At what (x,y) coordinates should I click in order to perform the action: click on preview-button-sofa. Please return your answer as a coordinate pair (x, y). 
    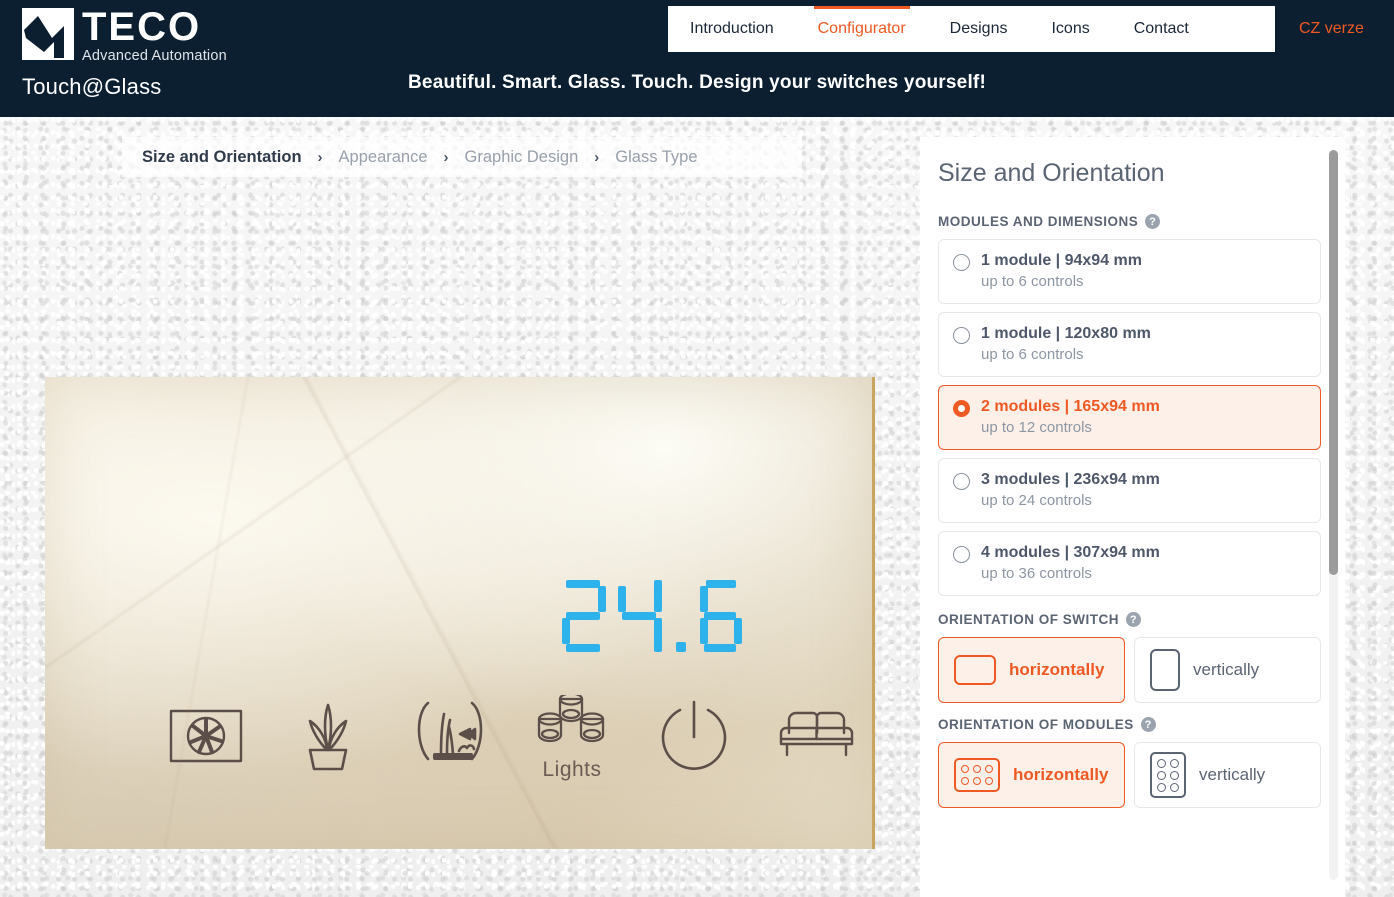
    Looking at the image, I should click on (813, 738).